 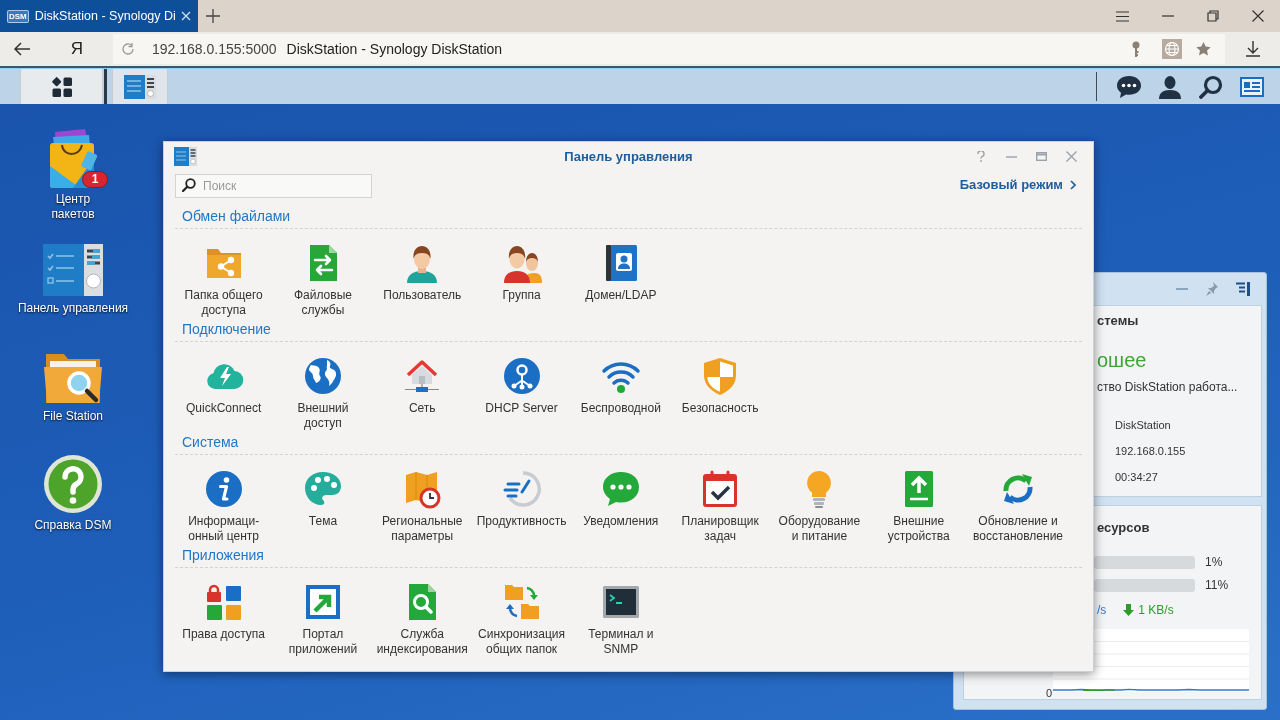 I want to click on grid-icon, so click(x=61, y=86).